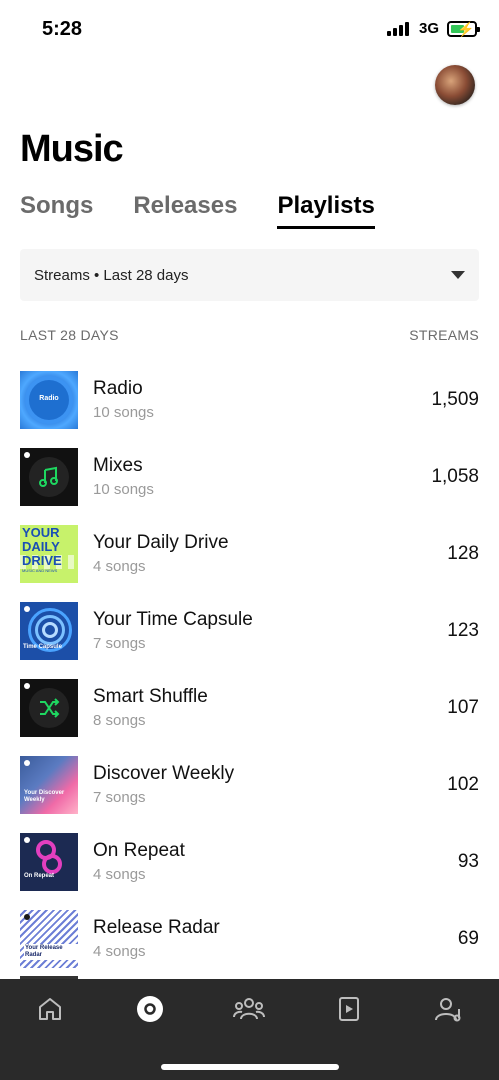 This screenshot has height=1080, width=499. I want to click on playlist-cover-smart-shuffle, so click(49, 707).